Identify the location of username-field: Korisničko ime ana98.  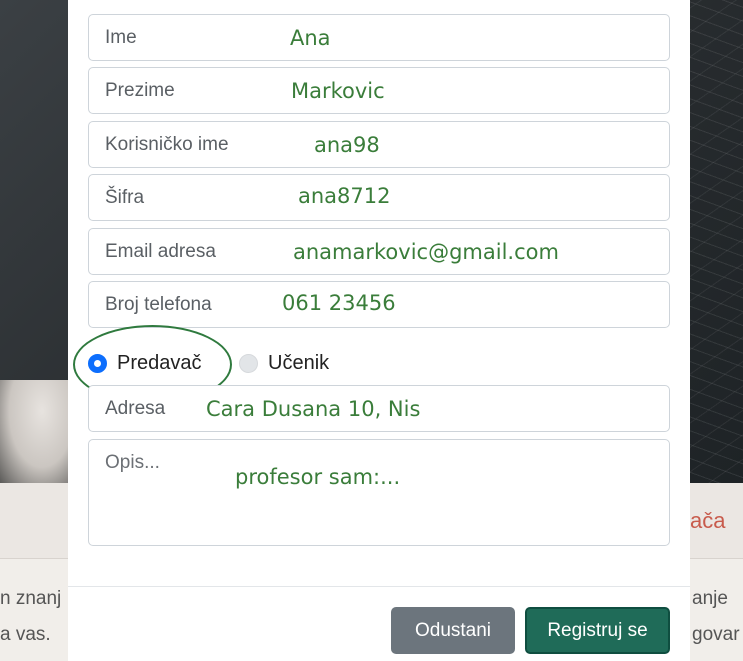
(379, 144).